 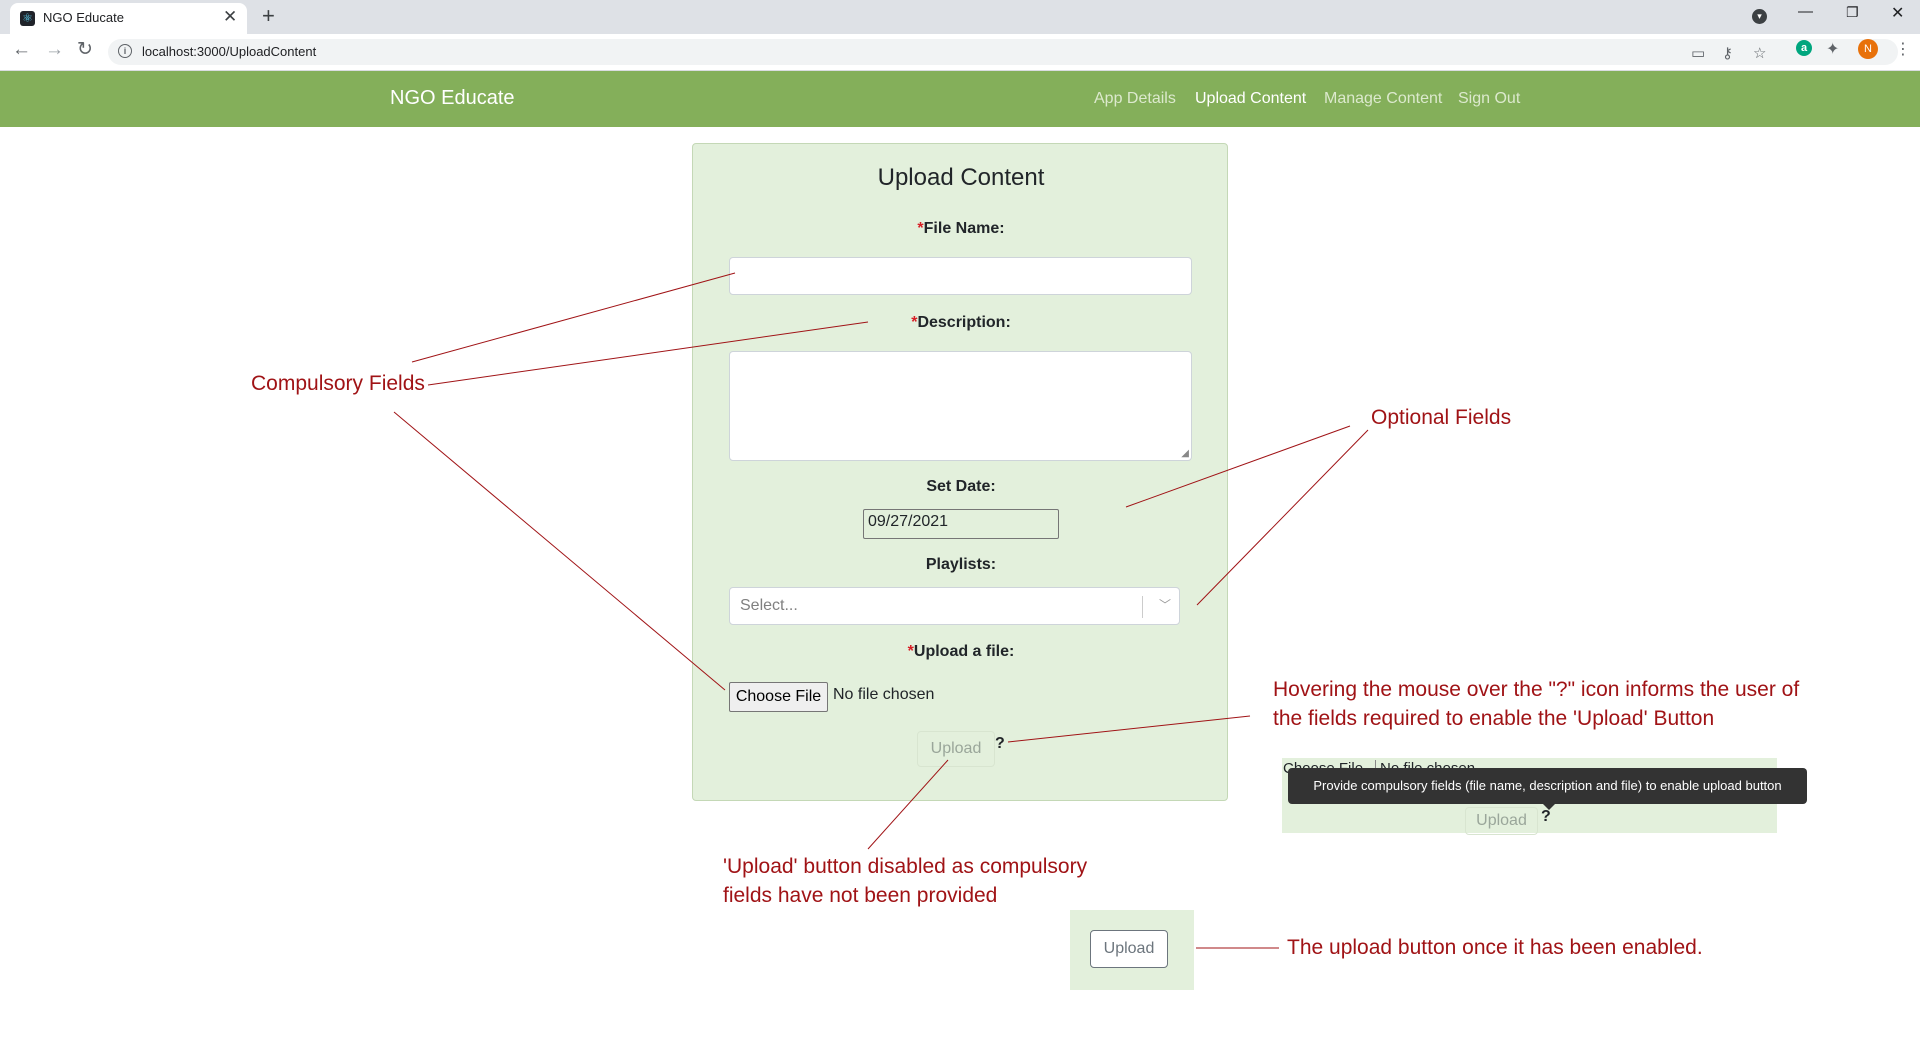 I want to click on playlists-select: Select... ﹀, so click(x=954, y=606).